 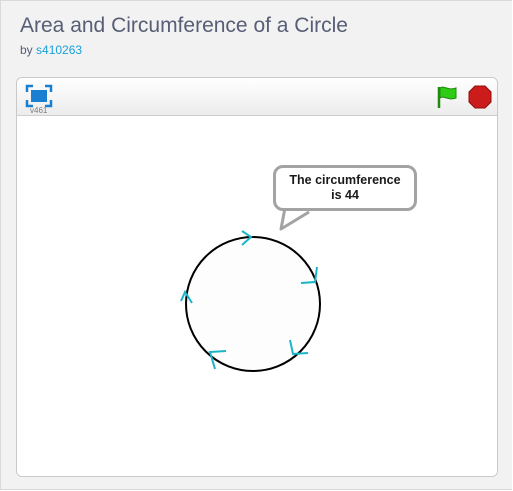 What do you see at coordinates (294, 219) in the screenshot?
I see `speech-bubble-tail` at bounding box center [294, 219].